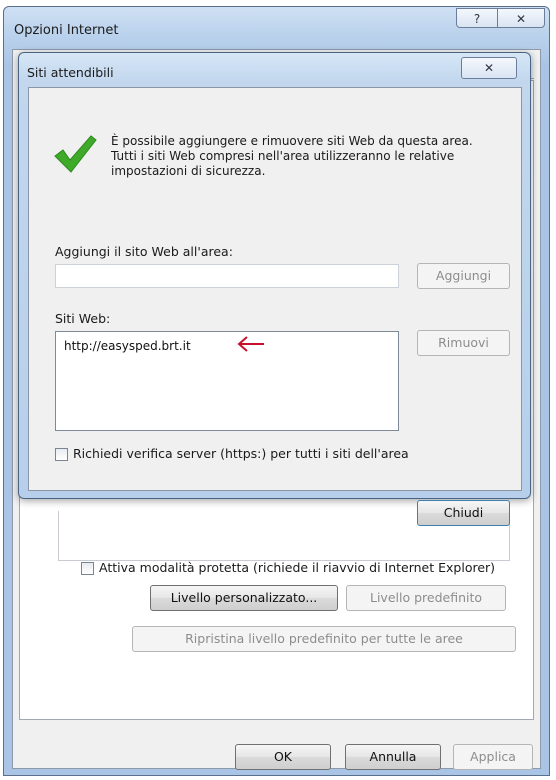 The height and width of the screenshot is (780, 556). I want to click on dialog-title: Siti attendibili, so click(70, 72).